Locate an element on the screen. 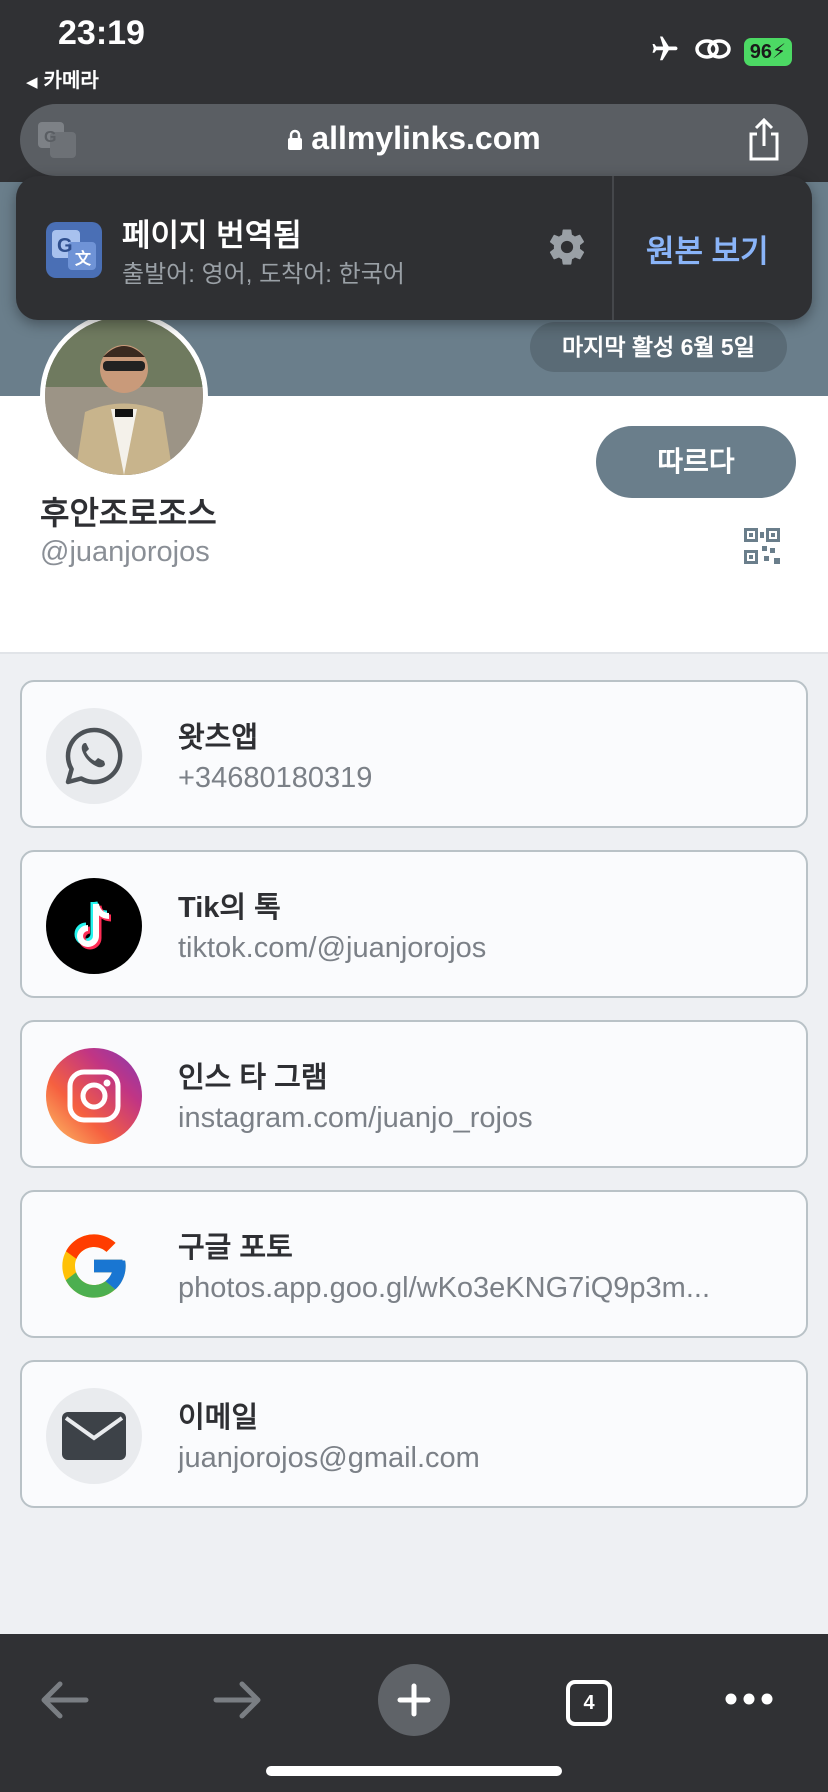  new-tab-button is located at coordinates (414, 1700).